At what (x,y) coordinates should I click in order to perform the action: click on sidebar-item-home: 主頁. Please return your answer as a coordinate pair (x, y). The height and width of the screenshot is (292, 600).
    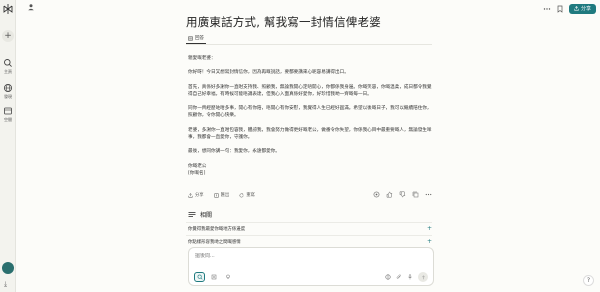
    Looking at the image, I should click on (8, 66).